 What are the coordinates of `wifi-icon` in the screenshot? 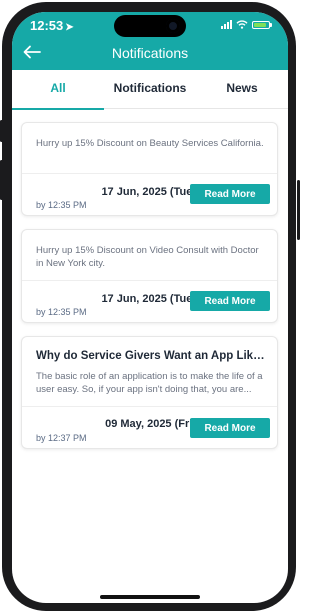 It's located at (242, 24).